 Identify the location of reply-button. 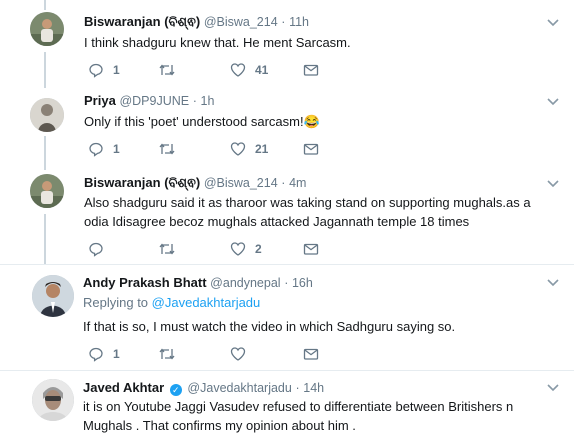
(96, 249).